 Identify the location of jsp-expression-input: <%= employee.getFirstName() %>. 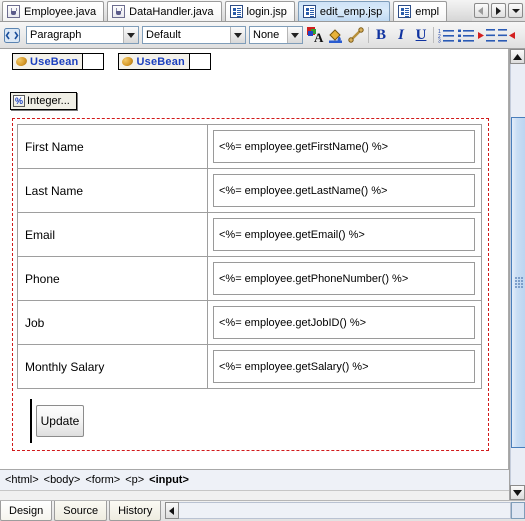
(344, 146).